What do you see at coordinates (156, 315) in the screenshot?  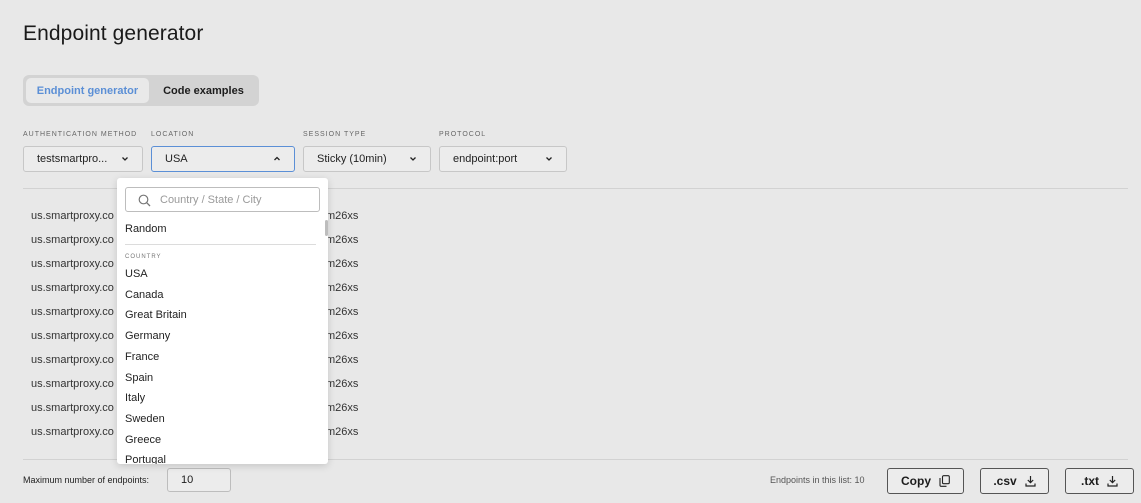 I see `location-option: Great Britain` at bounding box center [156, 315].